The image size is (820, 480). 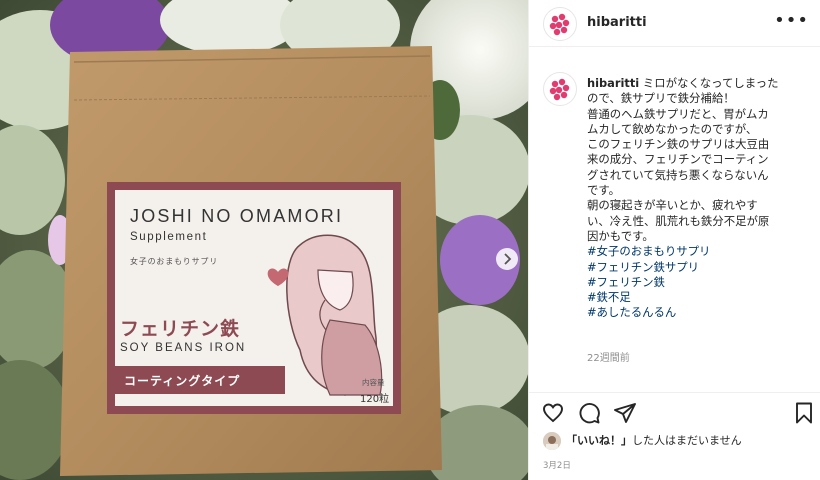 I want to click on caption-first-line: hibaritti ミロがなくなってしまった, so click(x=683, y=83).